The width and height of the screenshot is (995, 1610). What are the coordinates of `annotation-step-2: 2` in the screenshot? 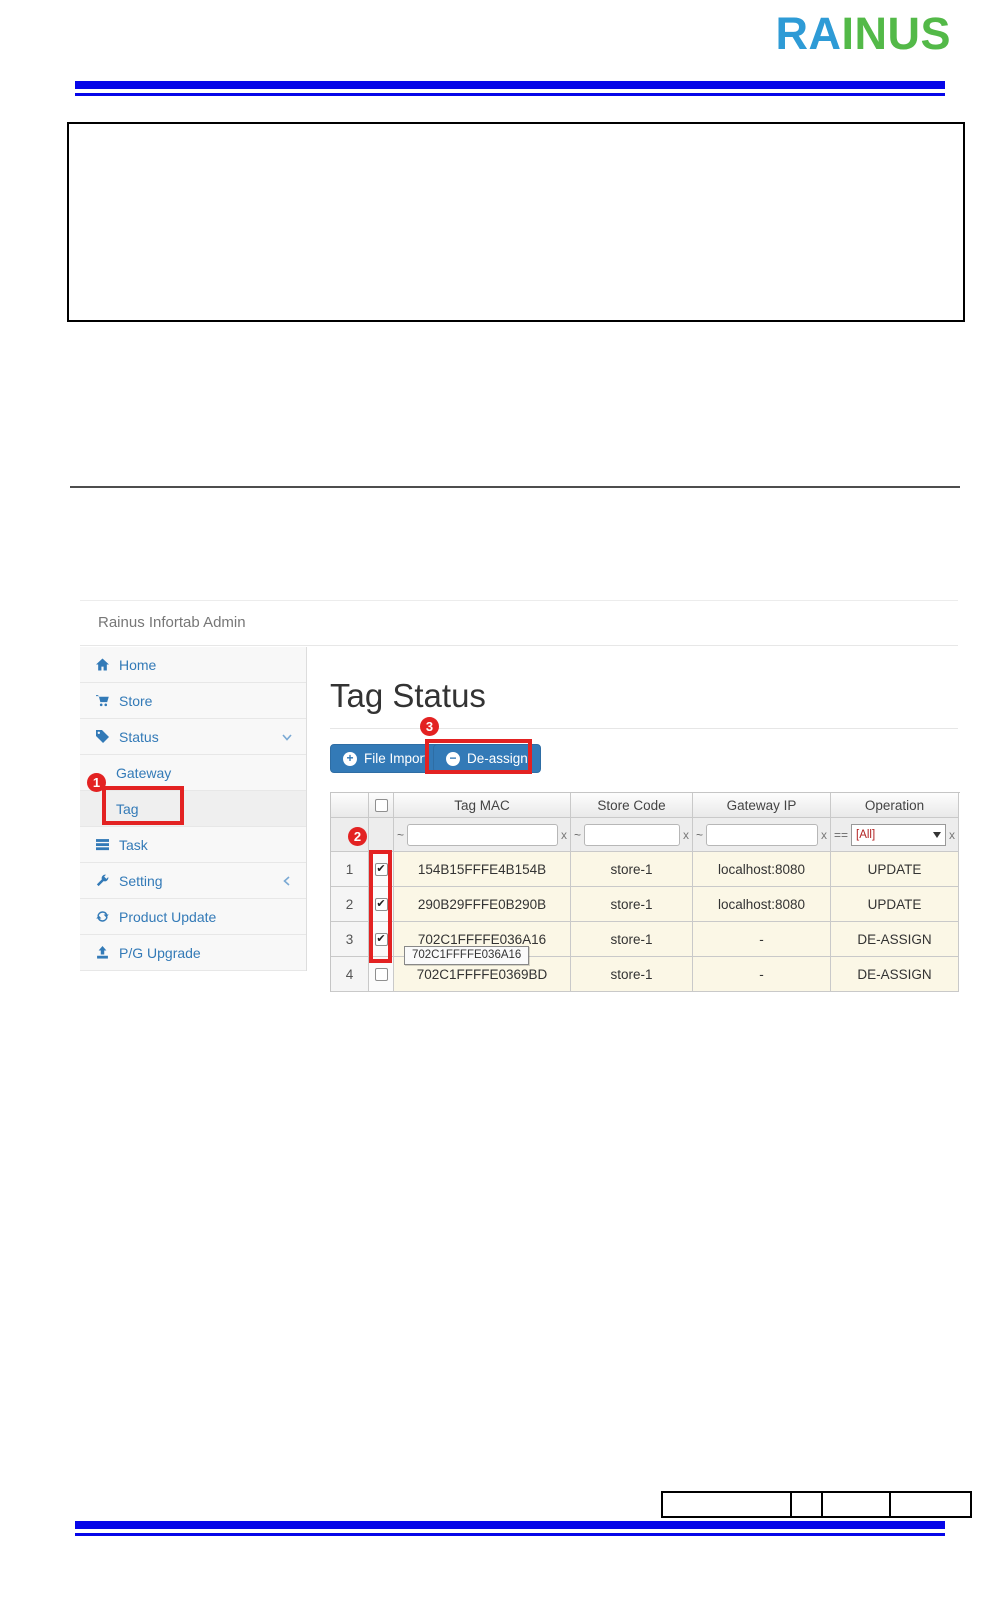 It's located at (357, 836).